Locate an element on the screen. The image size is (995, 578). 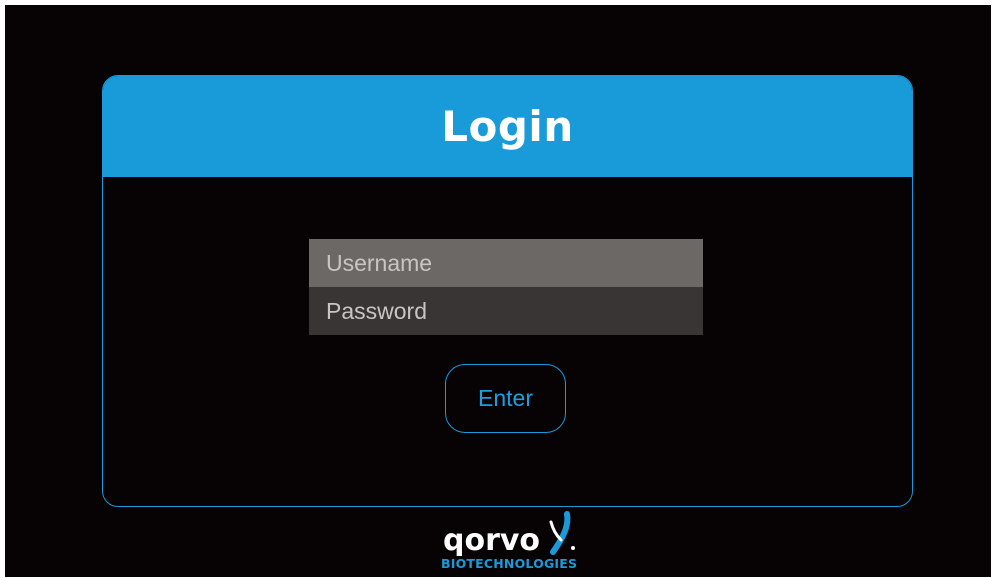
password-input is located at coordinates (506, 311).